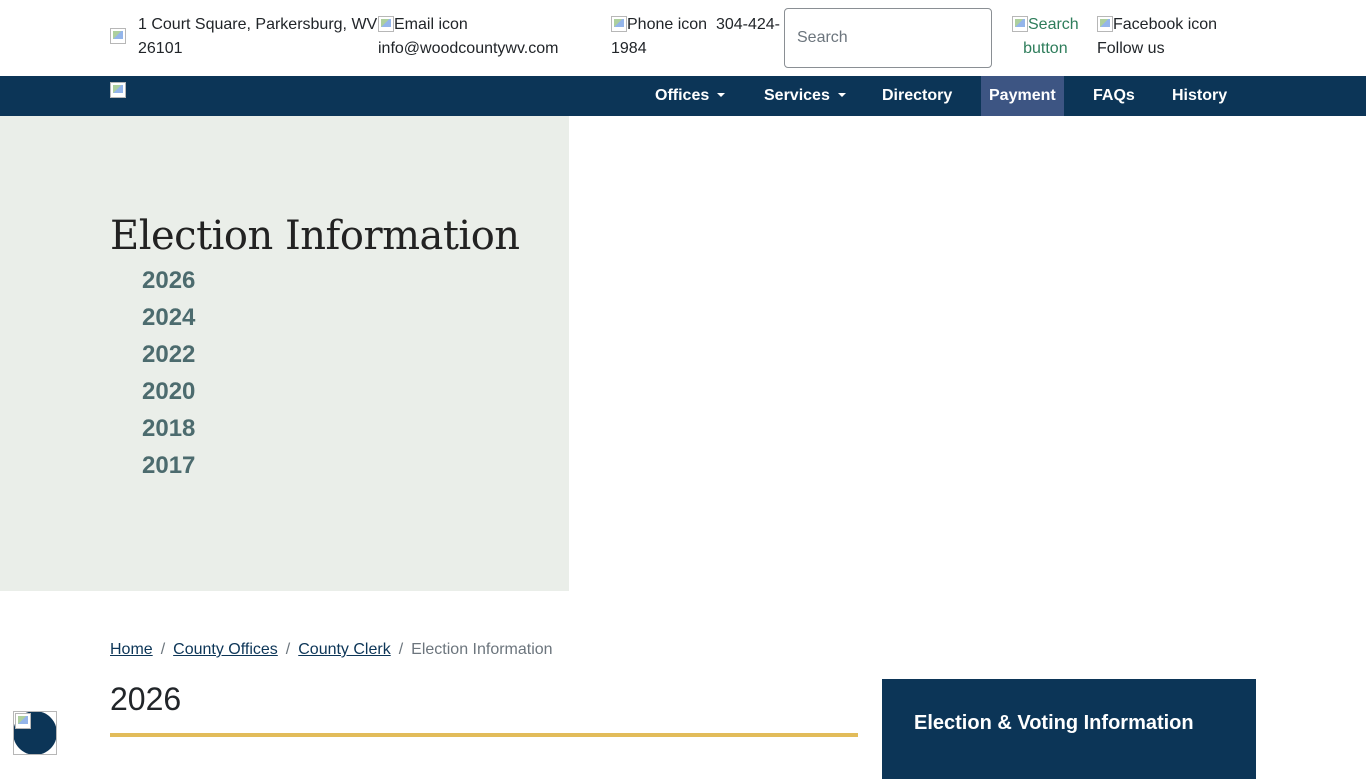 The image size is (1366, 779). I want to click on nav-offices-label: Offices, so click(682, 95).